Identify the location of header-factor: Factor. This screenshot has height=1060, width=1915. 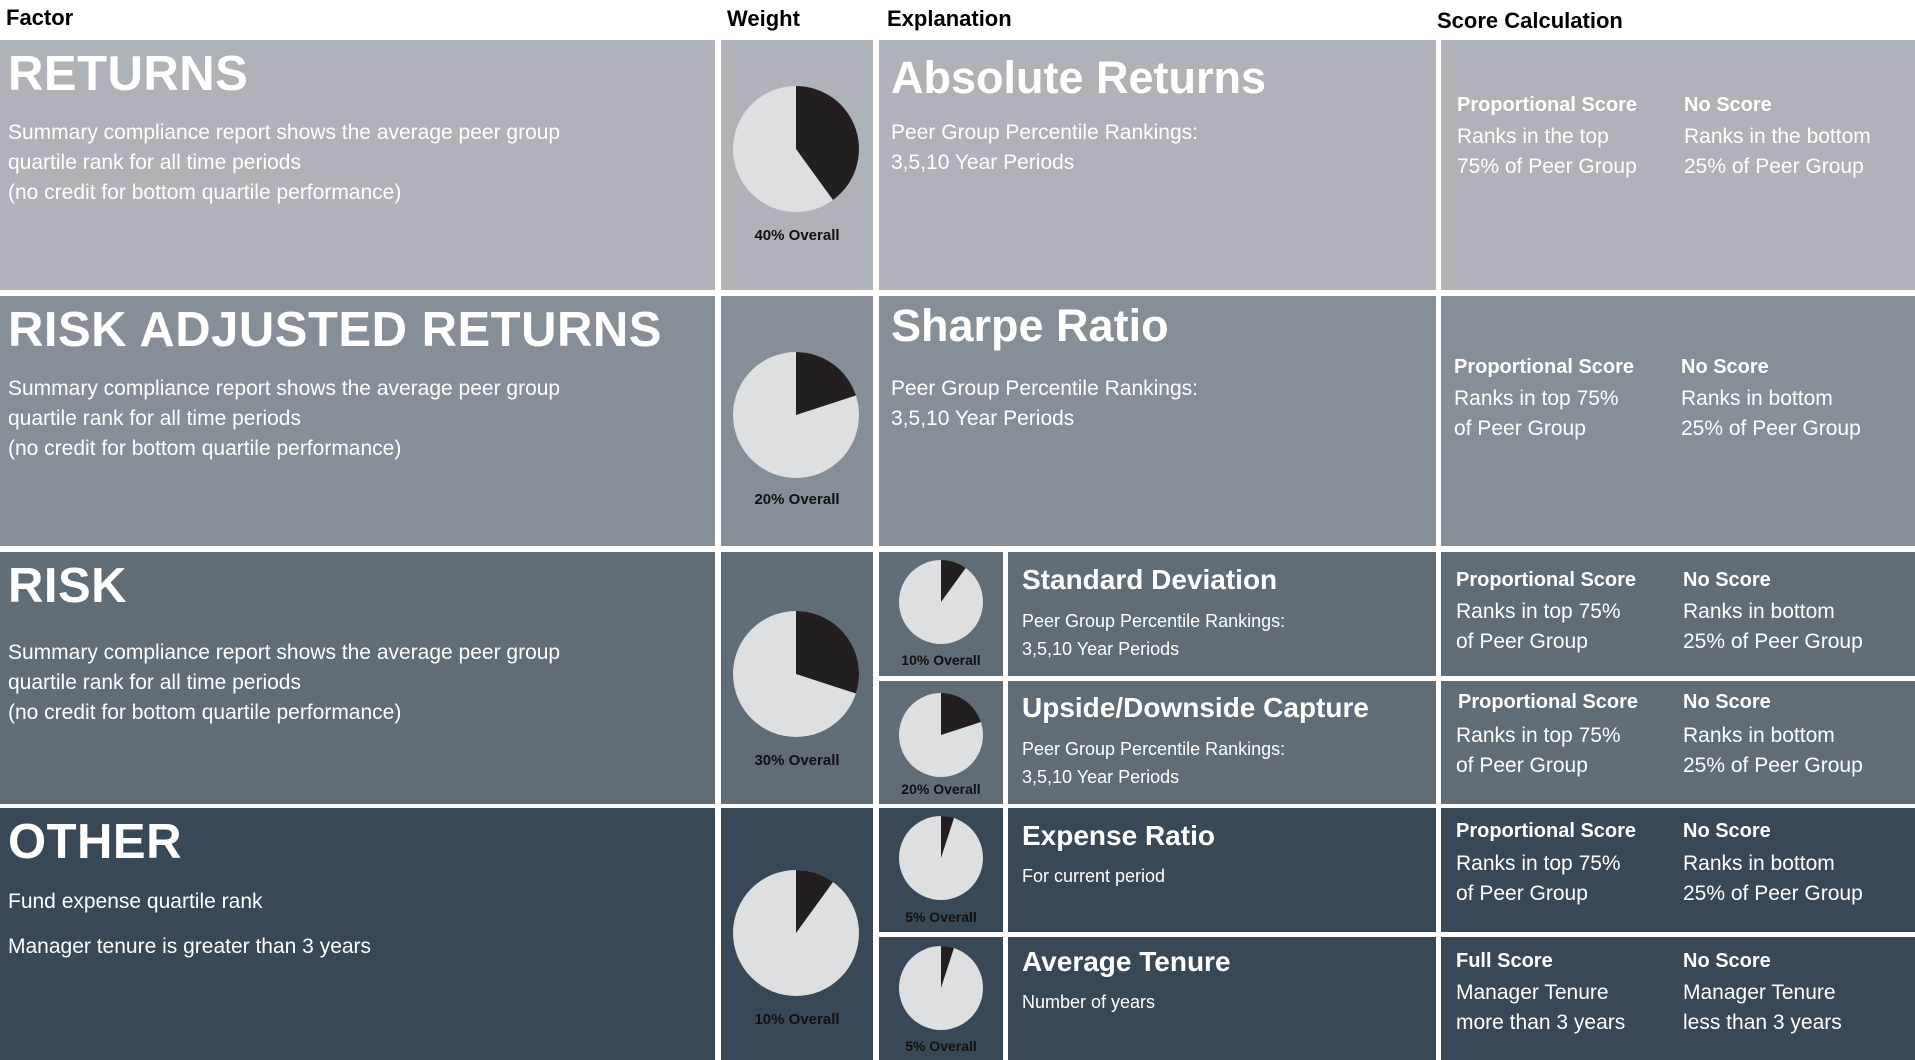
(40, 17).